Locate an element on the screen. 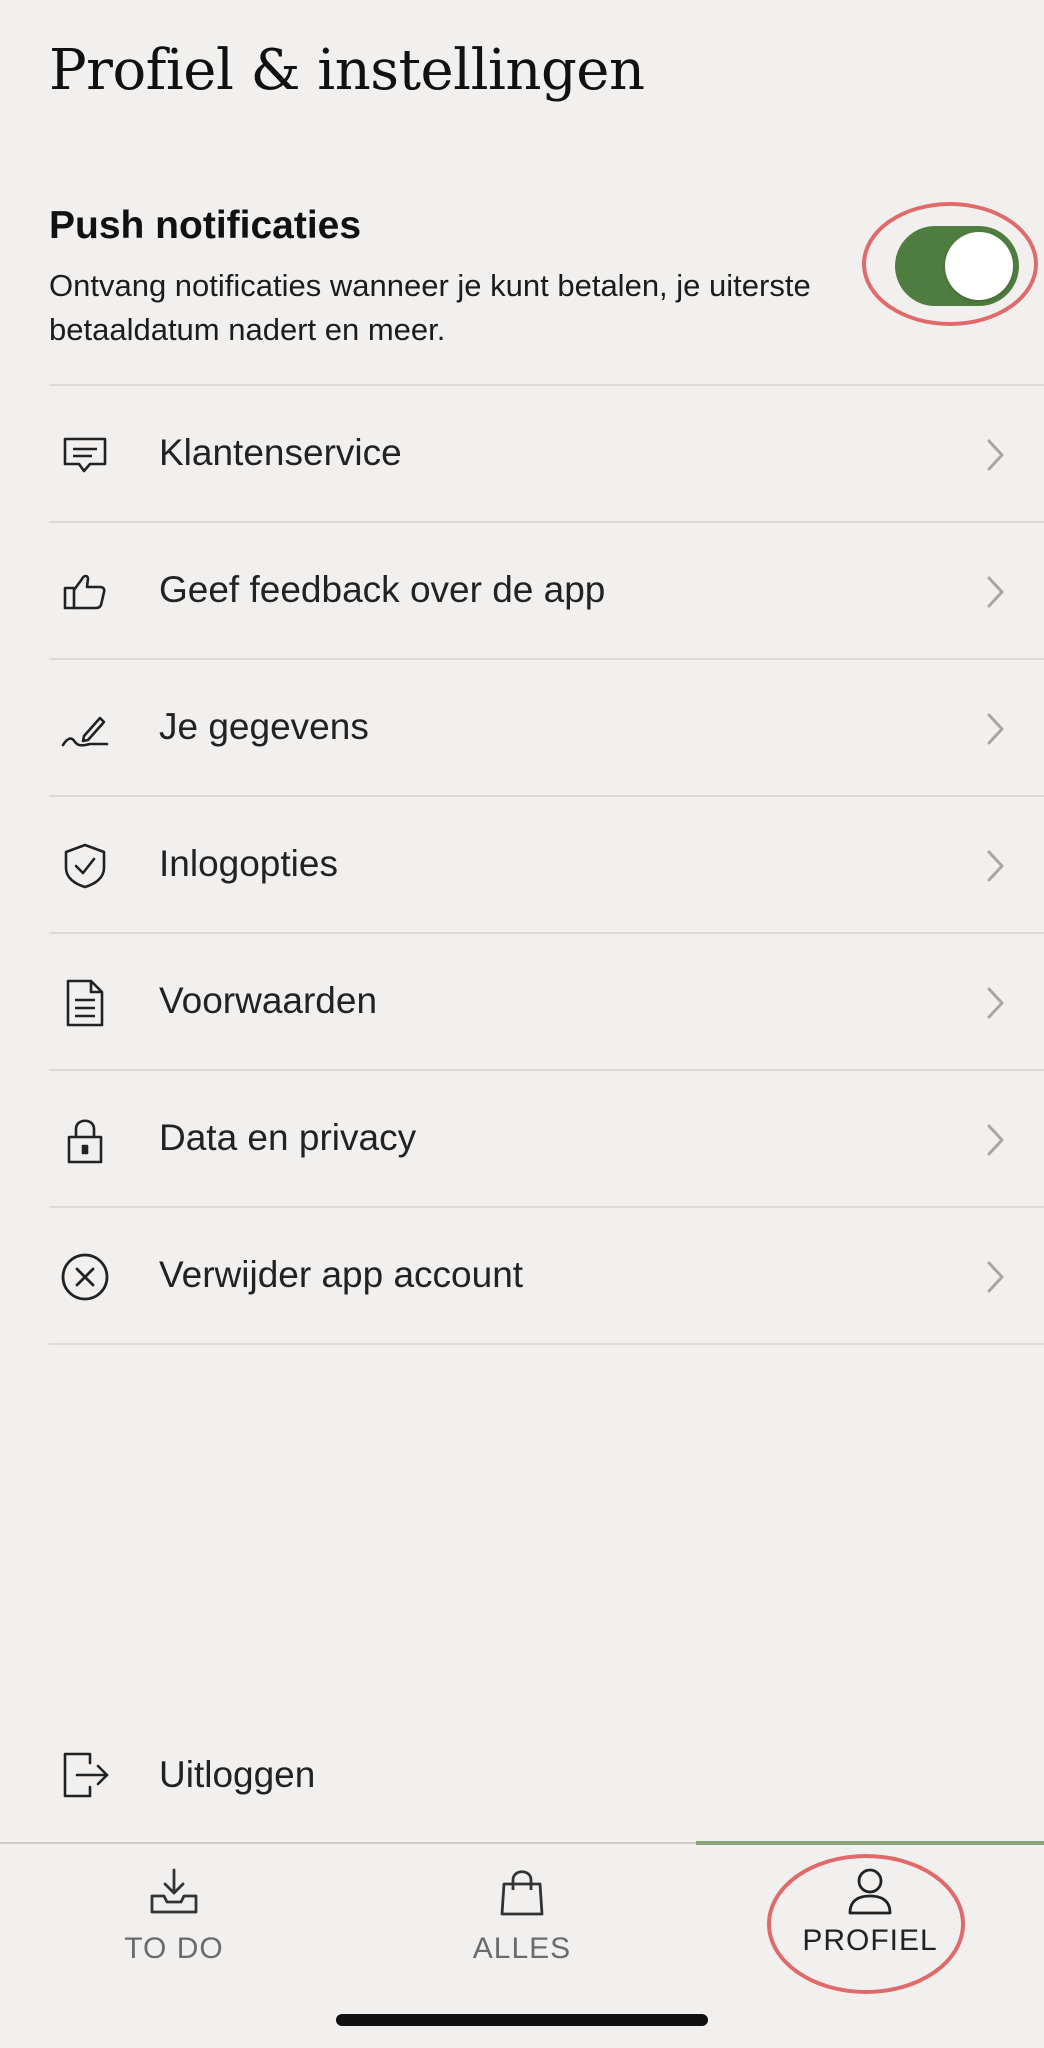  push-notifications-title: Push notificaties is located at coordinates (205, 225).